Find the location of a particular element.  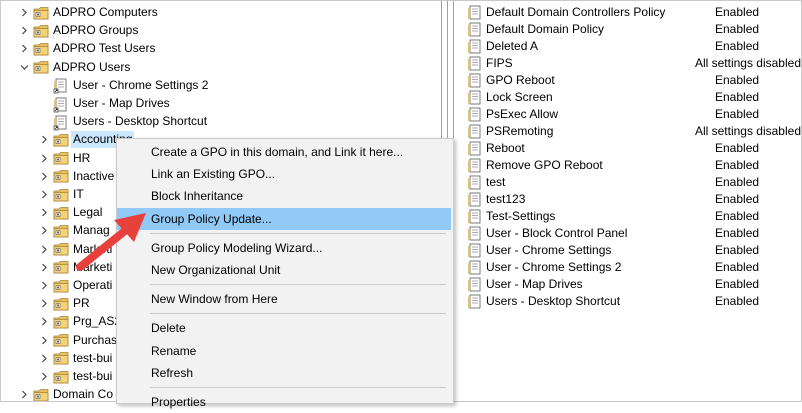

tree-item: ADPRO Users is located at coordinates (74, 67).